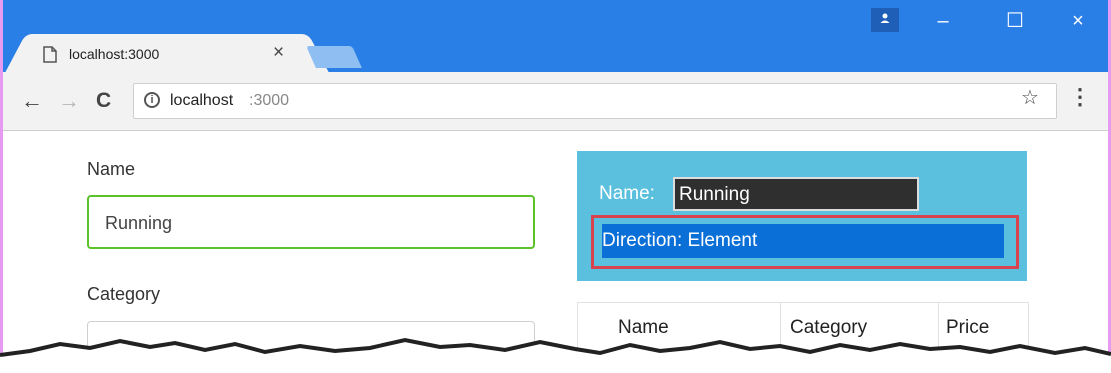 This screenshot has width=1111, height=373. I want to click on address-bar: i localhost :3000, so click(595, 101).